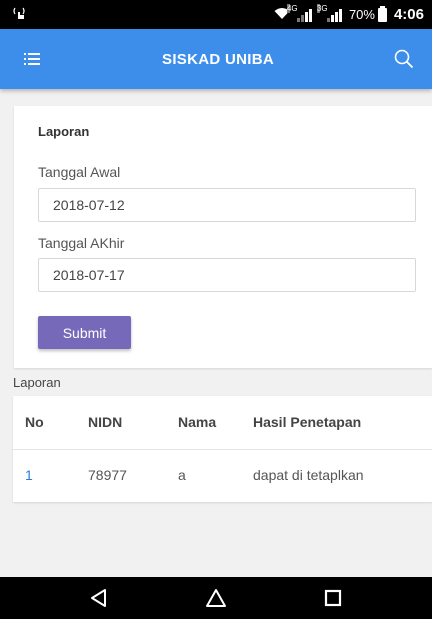 This screenshot has width=432, height=619. I want to click on app-bar: SISKAD UNIBA, so click(216, 59).